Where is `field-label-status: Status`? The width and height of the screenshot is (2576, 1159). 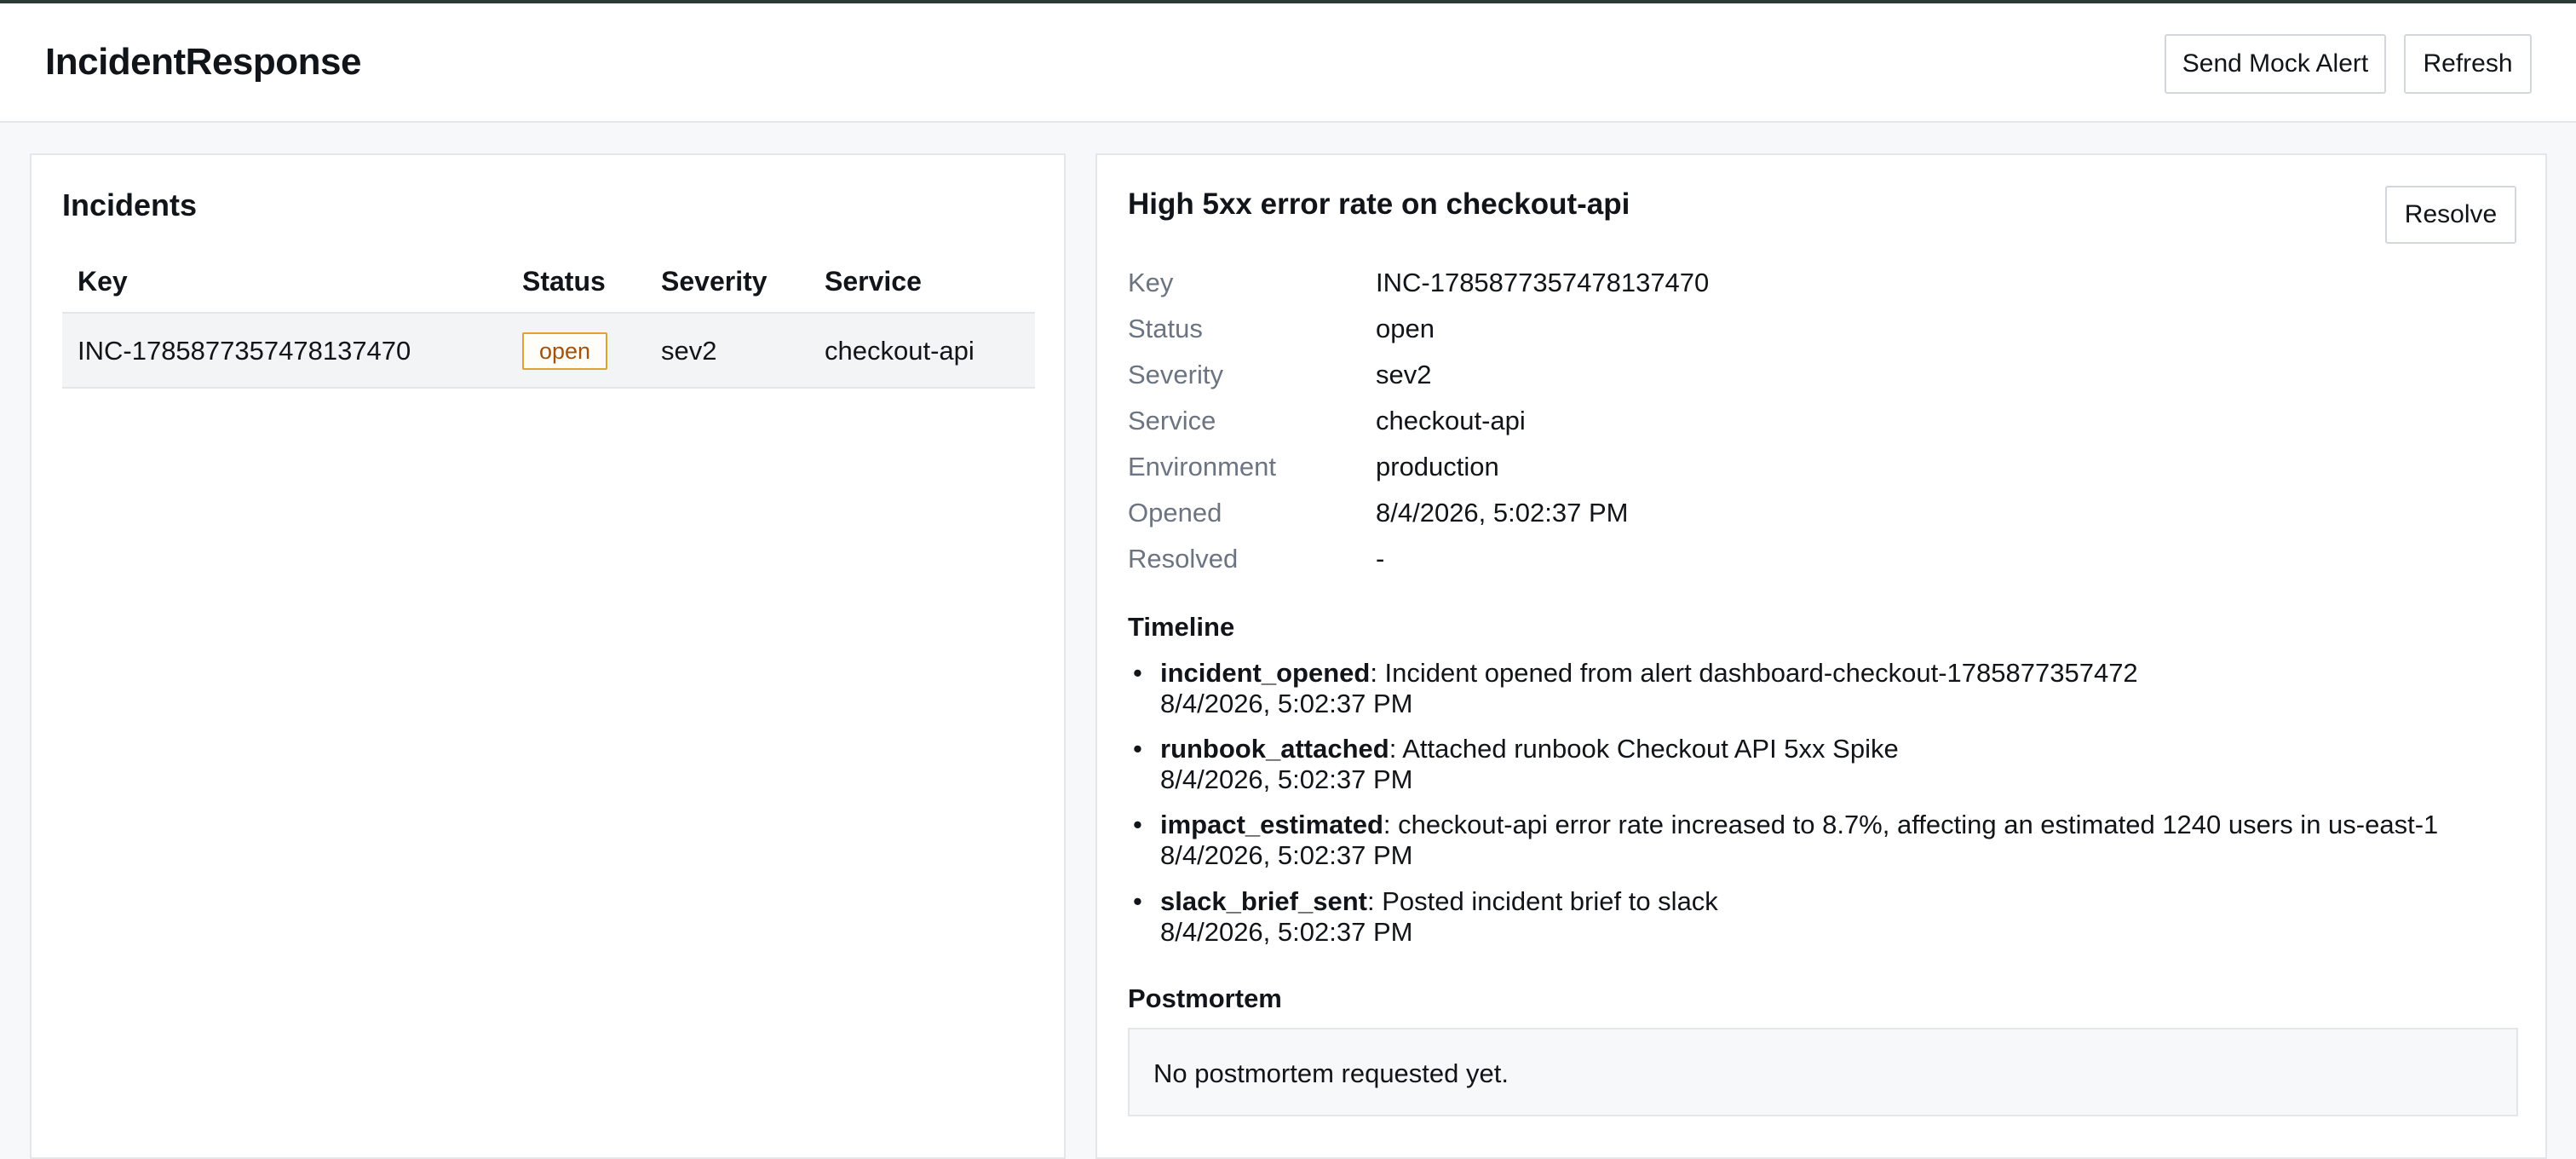
field-label-status: Status is located at coordinates (1166, 328).